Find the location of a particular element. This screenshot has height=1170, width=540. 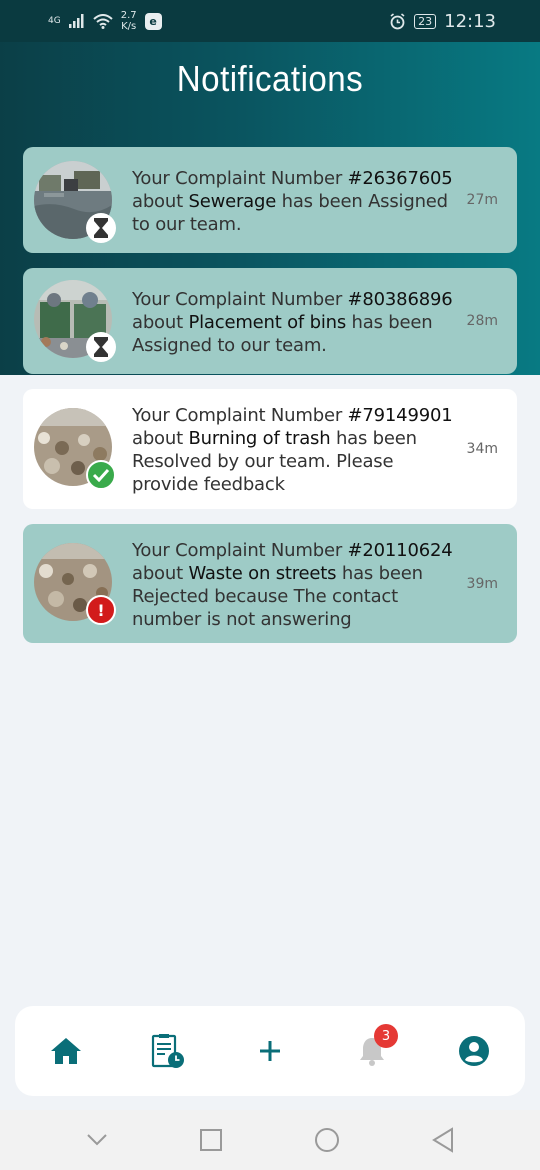

profile-icon is located at coordinates (474, 1051).